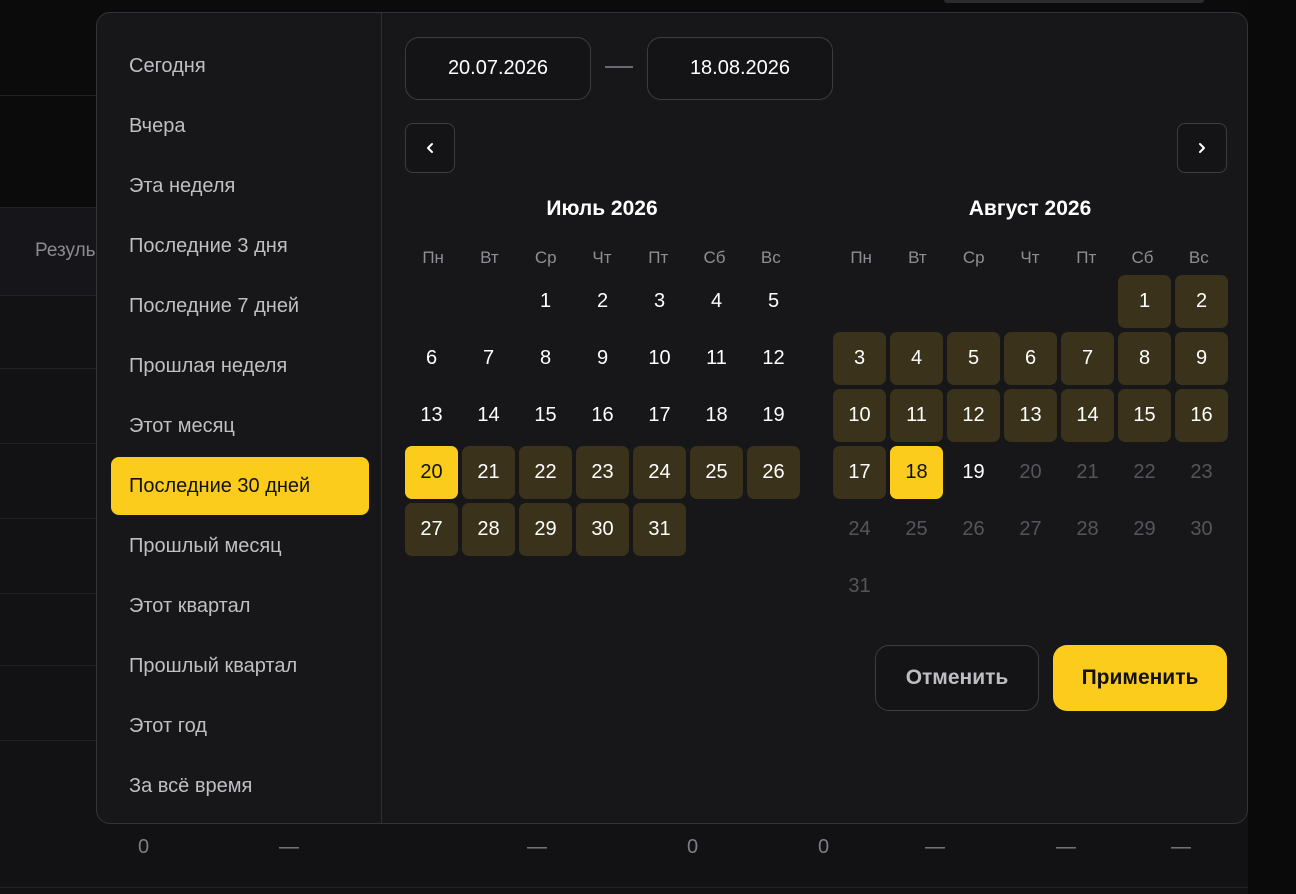 The image size is (1296, 894). I want to click on day-cell: 20, so click(431, 472).